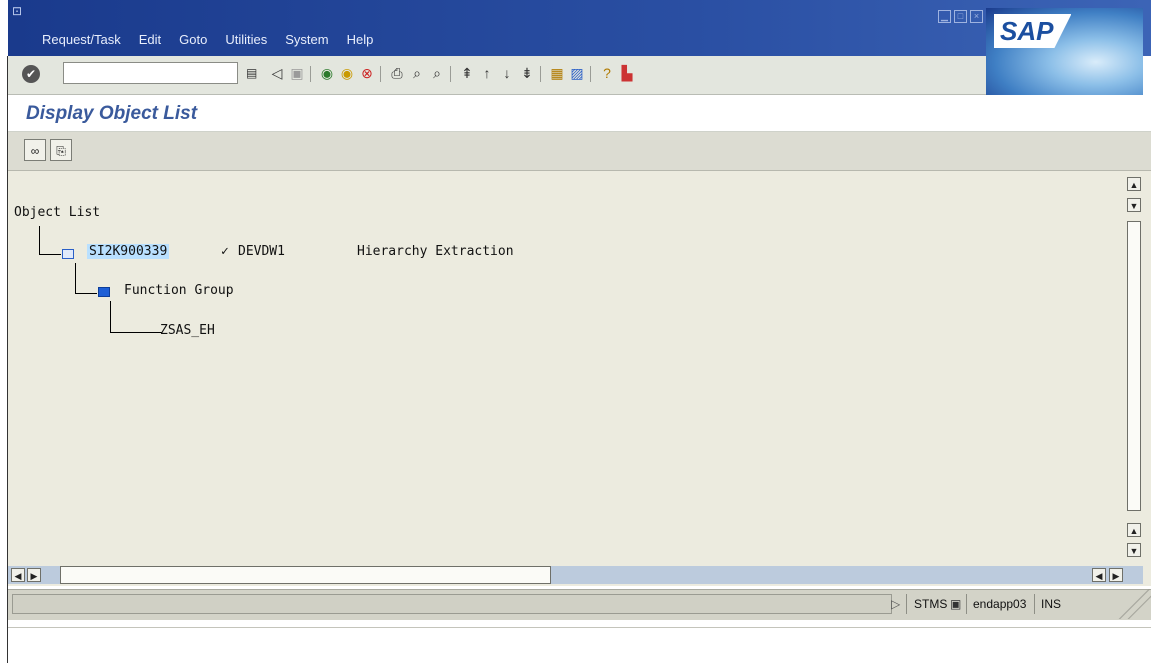  What do you see at coordinates (577, 73) in the screenshot?
I see `create-shortcut-icon: ▨` at bounding box center [577, 73].